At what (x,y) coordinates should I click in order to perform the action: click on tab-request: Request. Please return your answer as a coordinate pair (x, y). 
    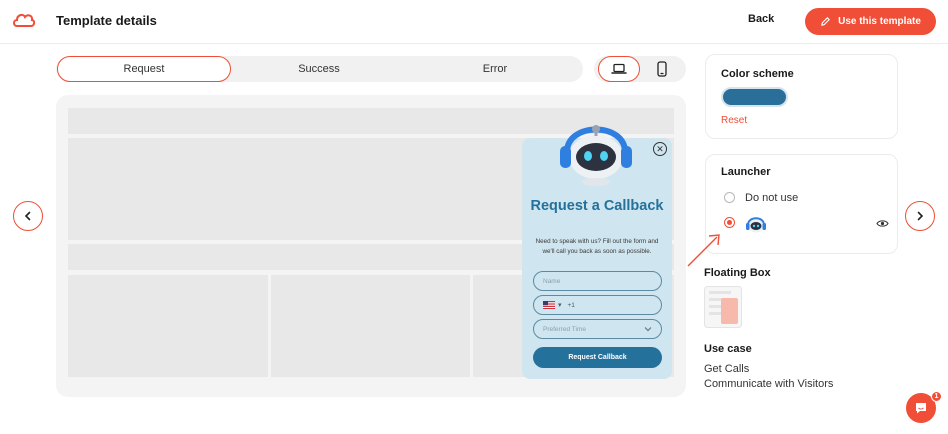
    Looking at the image, I should click on (144, 69).